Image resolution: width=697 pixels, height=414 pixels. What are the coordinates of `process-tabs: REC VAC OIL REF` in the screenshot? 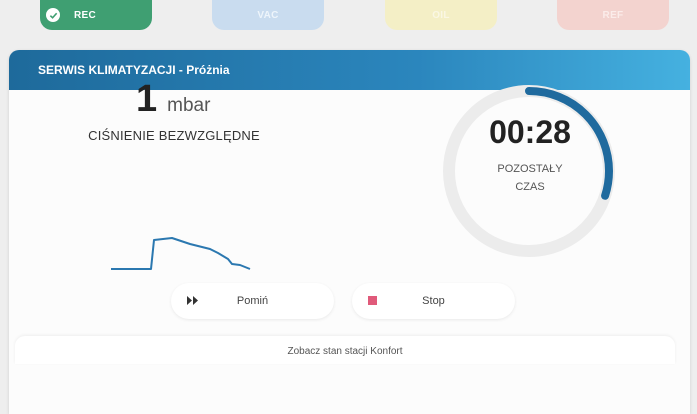 It's located at (348, 17).